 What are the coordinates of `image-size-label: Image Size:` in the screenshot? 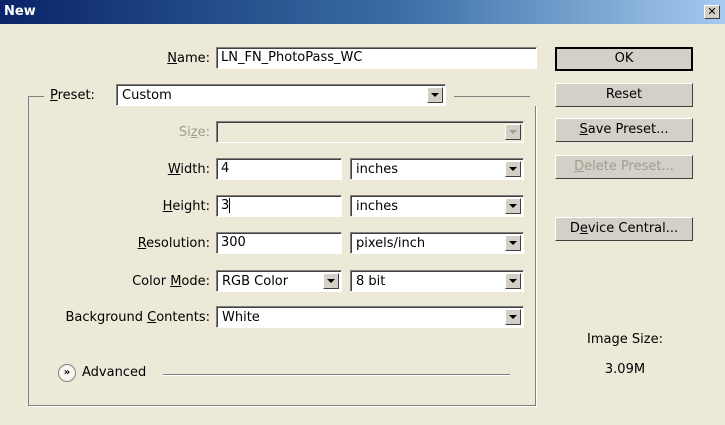 It's located at (625, 339).